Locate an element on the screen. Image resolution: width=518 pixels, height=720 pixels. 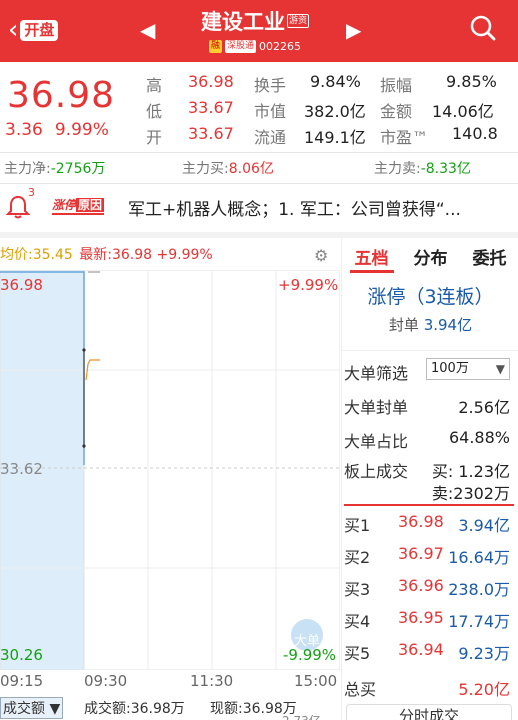
bid-price: 36.96 is located at coordinates (421, 585).